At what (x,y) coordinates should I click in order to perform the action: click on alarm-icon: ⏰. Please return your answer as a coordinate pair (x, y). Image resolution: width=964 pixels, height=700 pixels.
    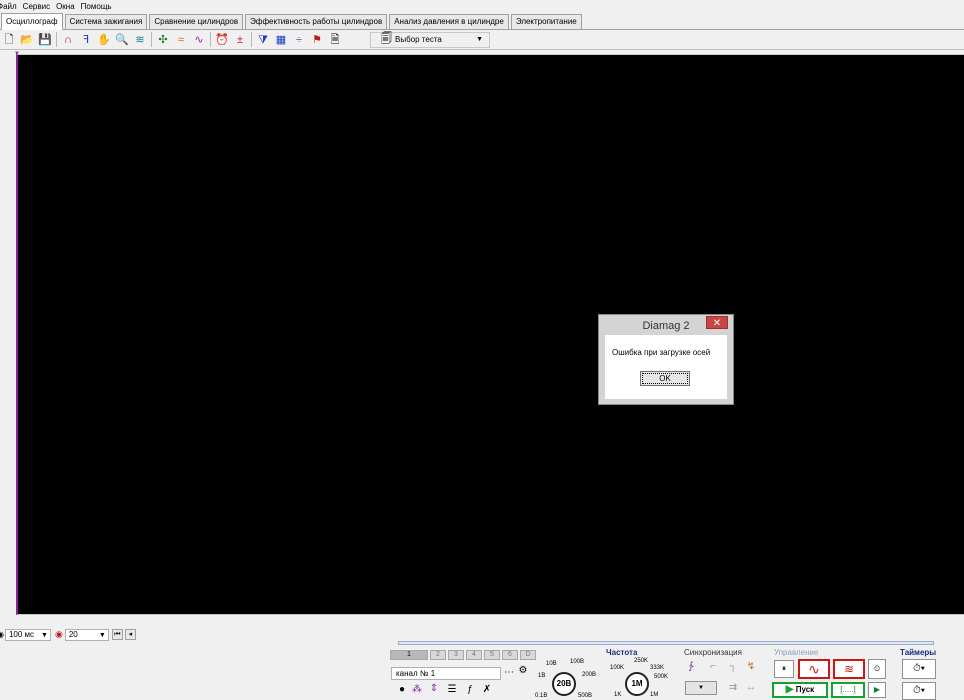
    Looking at the image, I should click on (222, 40).